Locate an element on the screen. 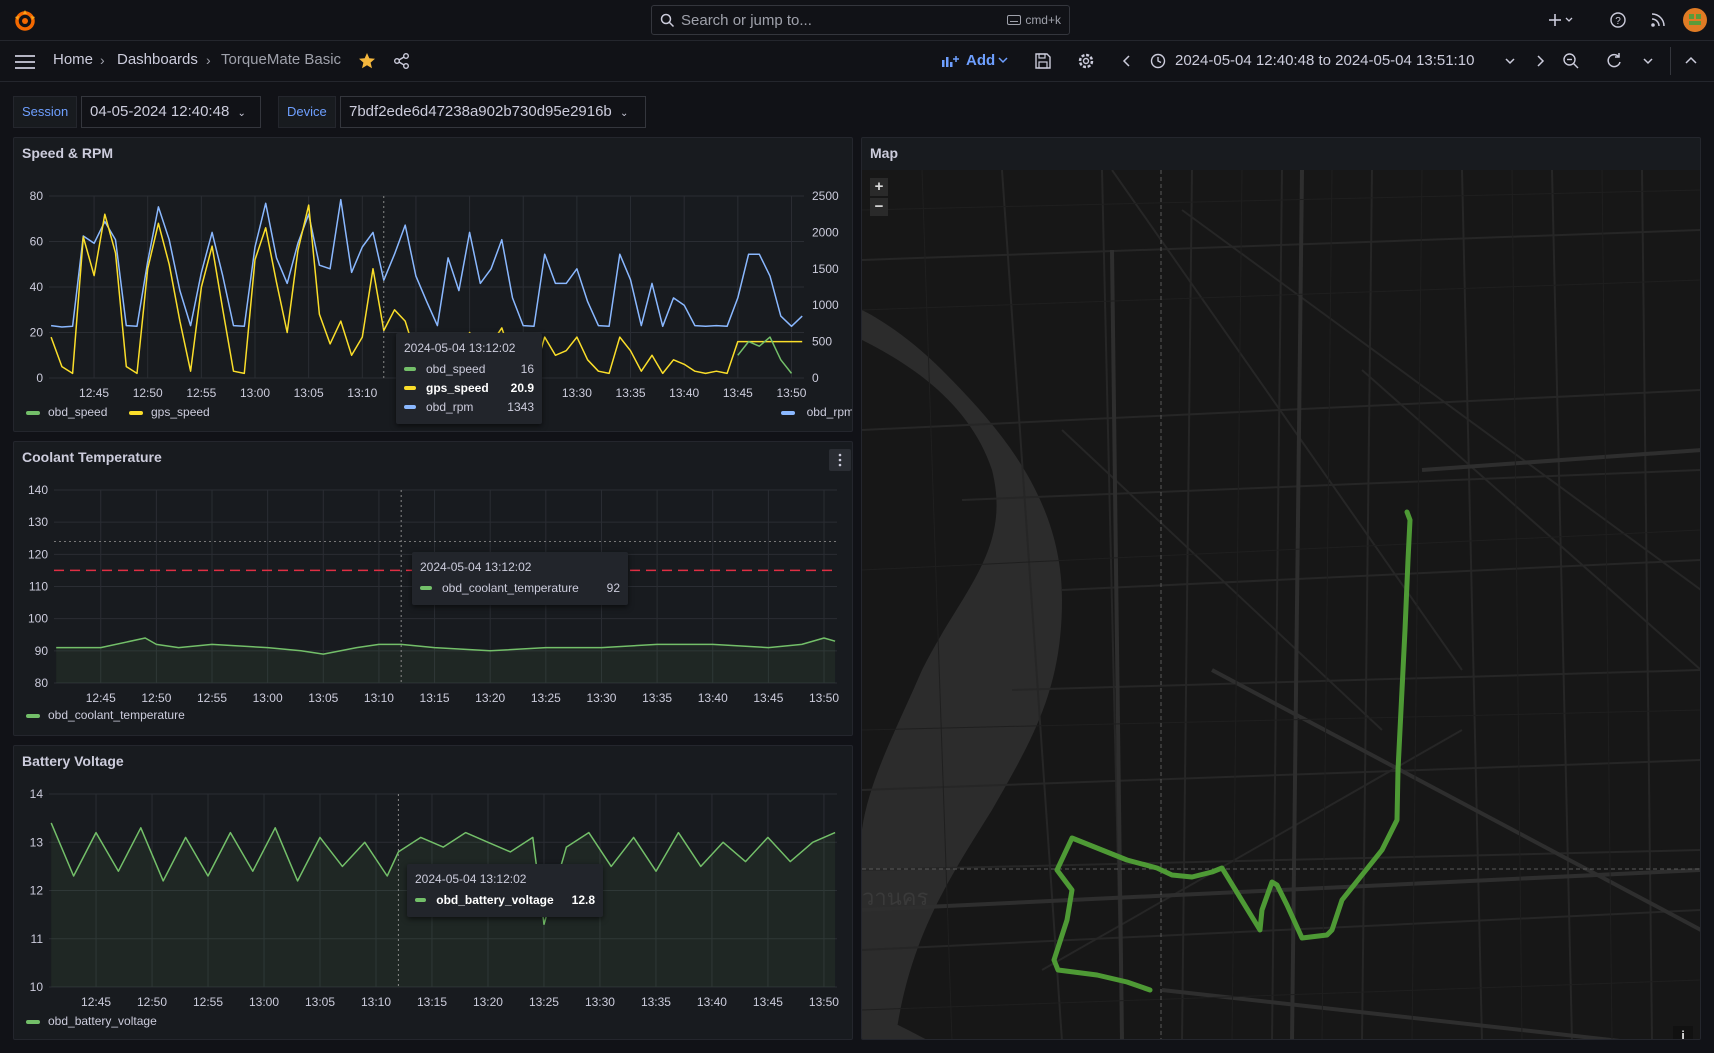 The width and height of the screenshot is (1714, 1053). tooltip-value: 92 is located at coordinates (613, 587).